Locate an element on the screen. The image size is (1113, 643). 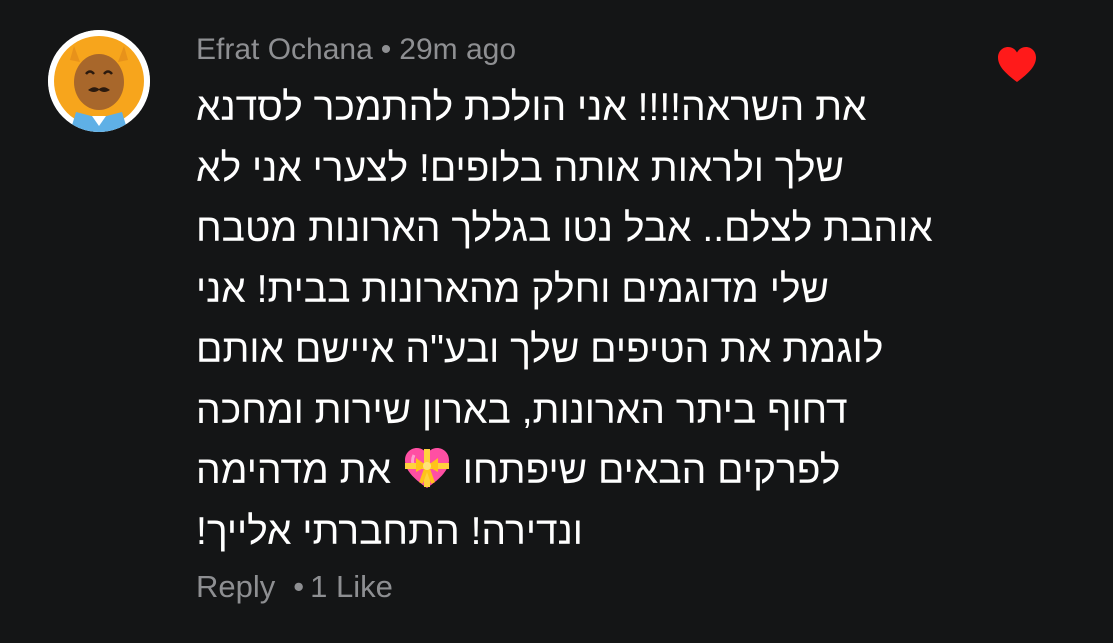
comment-line: שלי מדוגמים וחלק מהארונות בבית! אני is located at coordinates (512, 289).